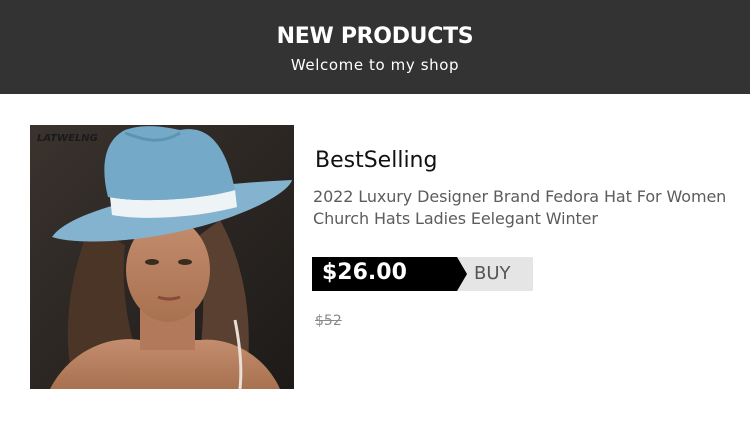 The height and width of the screenshot is (426, 750). I want to click on header-title: NEW PRODUCTS, so click(375, 36).